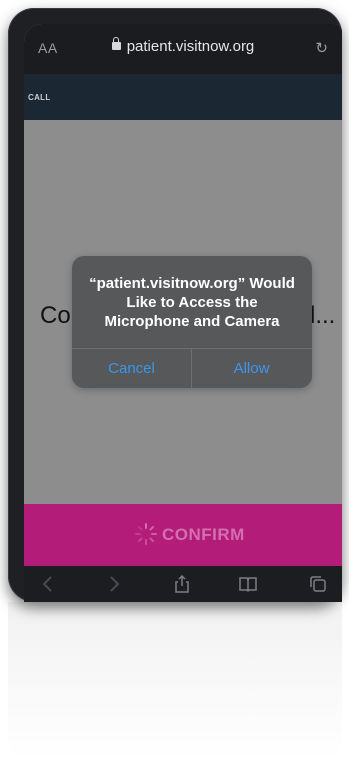  Describe the element at coordinates (114, 584) in the screenshot. I see `forward-icon` at that location.